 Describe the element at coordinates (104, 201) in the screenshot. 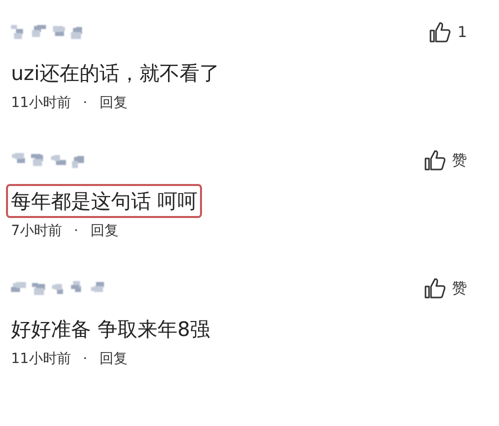

I see `comment-text: 每年都是这句话 呵呵` at that location.